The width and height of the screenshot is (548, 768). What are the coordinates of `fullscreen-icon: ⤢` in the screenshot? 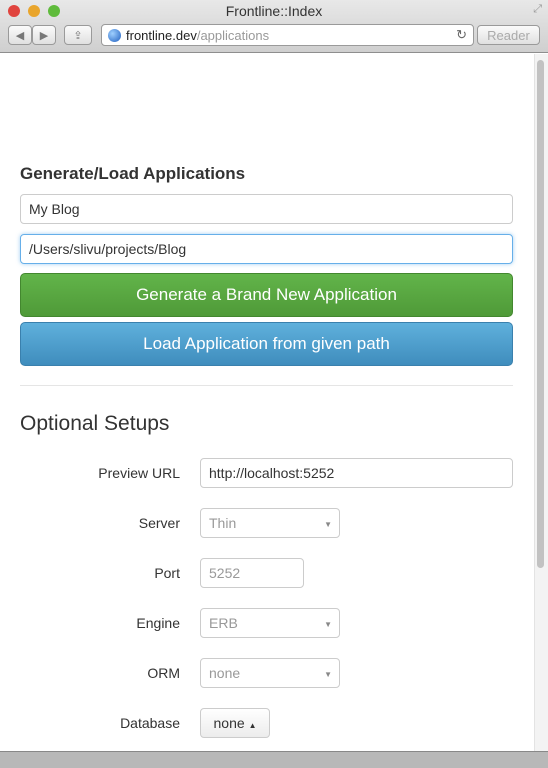 It's located at (537, 9).